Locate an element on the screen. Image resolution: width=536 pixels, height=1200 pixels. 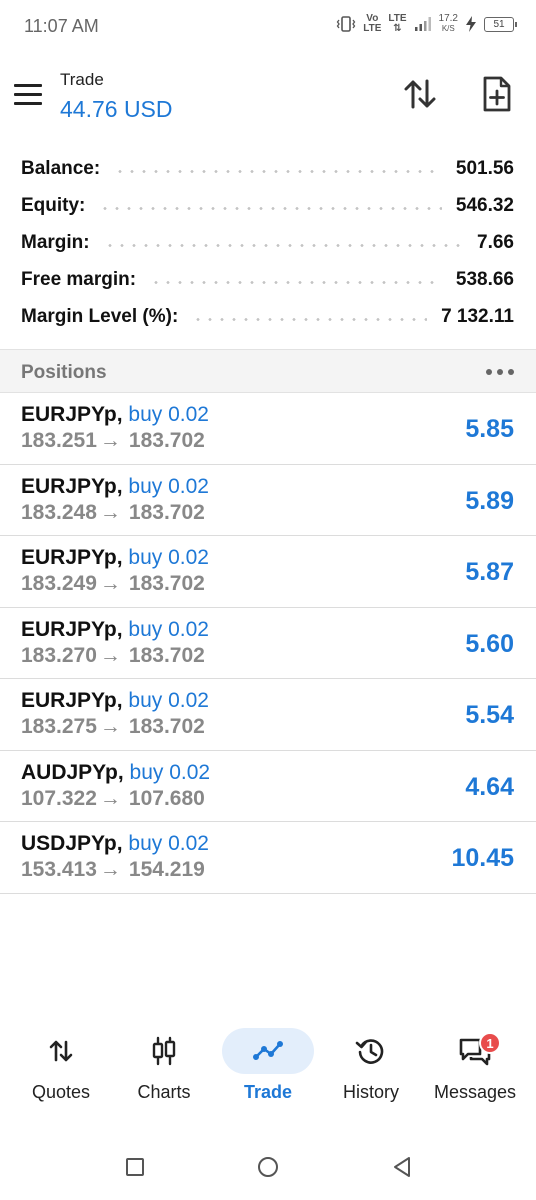
nav-label: Quotes is located at coordinates (61, 1092).